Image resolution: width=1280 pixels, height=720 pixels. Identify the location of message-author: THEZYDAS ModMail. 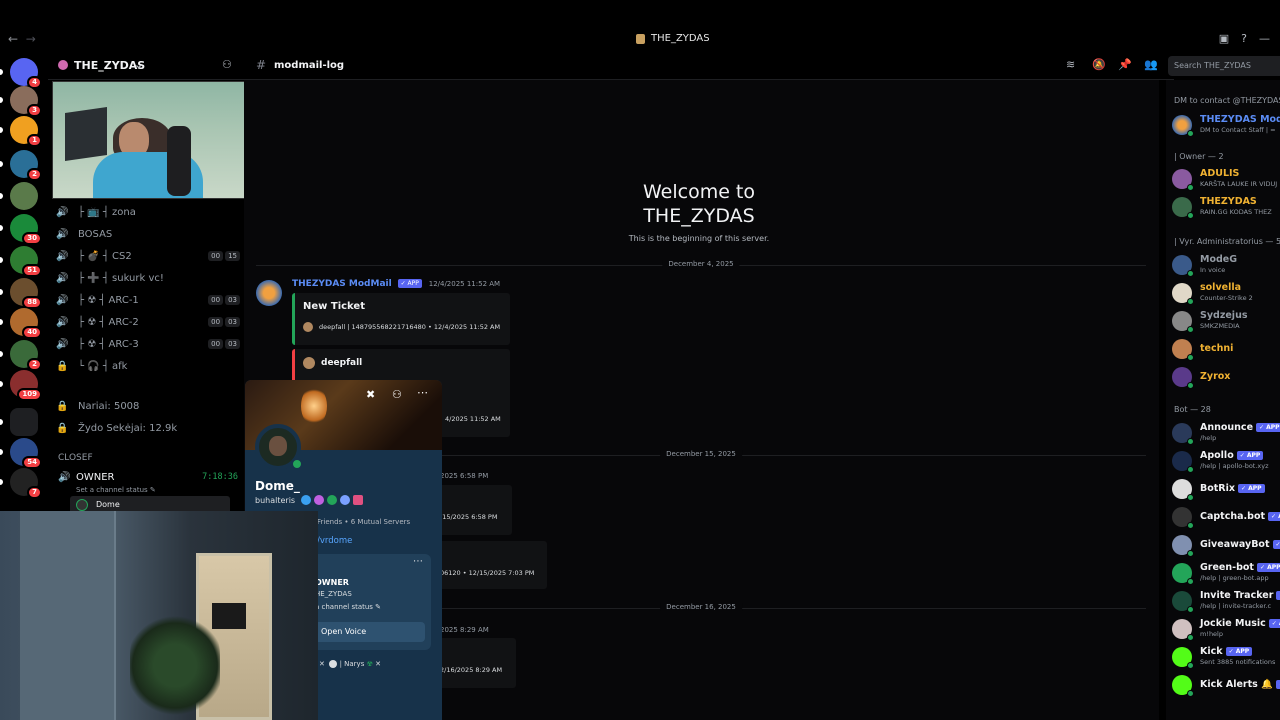
(342, 284).